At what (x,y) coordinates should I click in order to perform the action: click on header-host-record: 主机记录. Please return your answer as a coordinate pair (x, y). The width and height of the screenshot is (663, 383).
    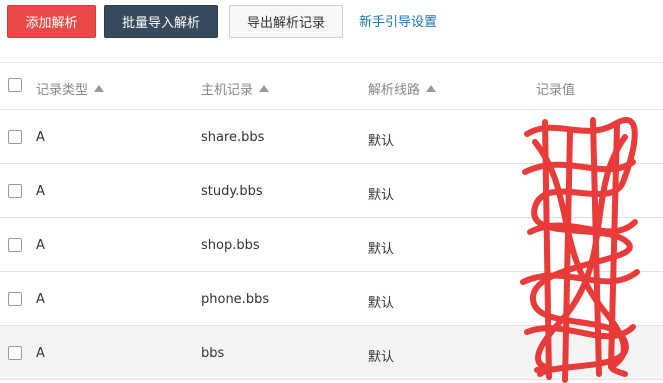
    Looking at the image, I should click on (235, 88).